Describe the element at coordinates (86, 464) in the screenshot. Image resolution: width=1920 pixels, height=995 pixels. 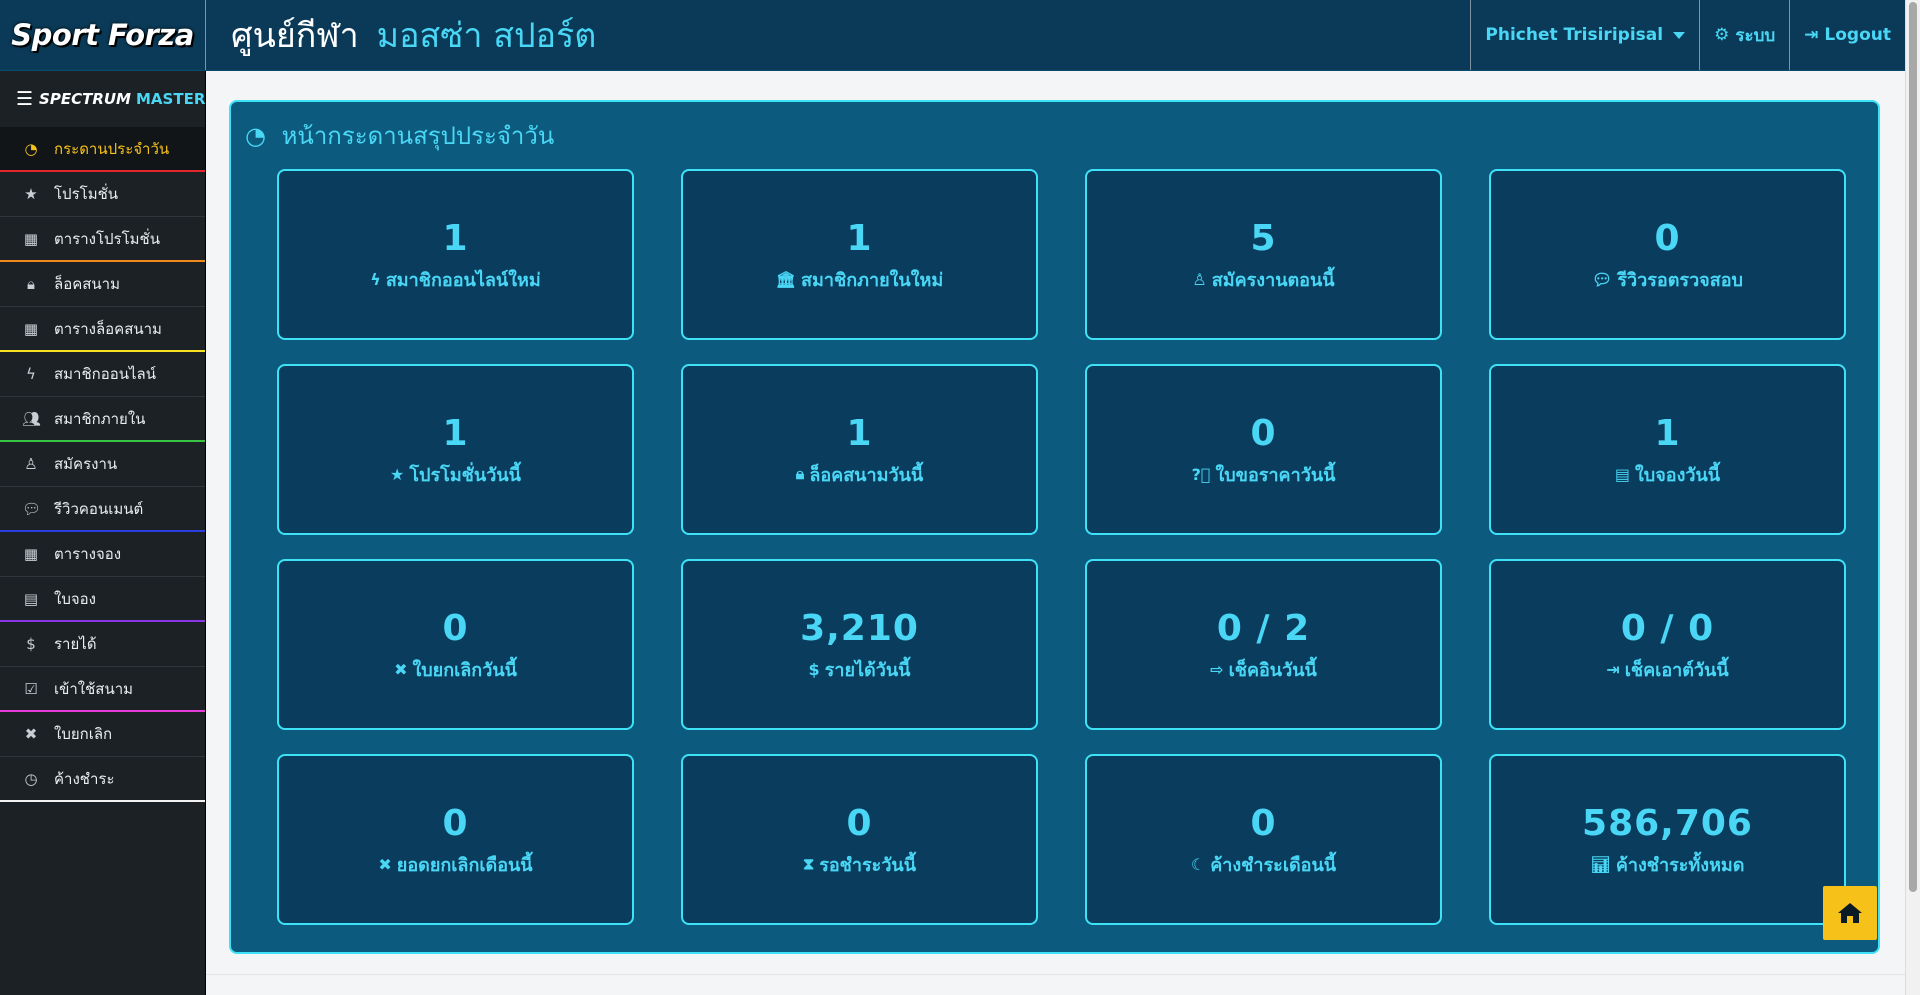
I see `sidebar-item-label: สมัครงาน` at that location.